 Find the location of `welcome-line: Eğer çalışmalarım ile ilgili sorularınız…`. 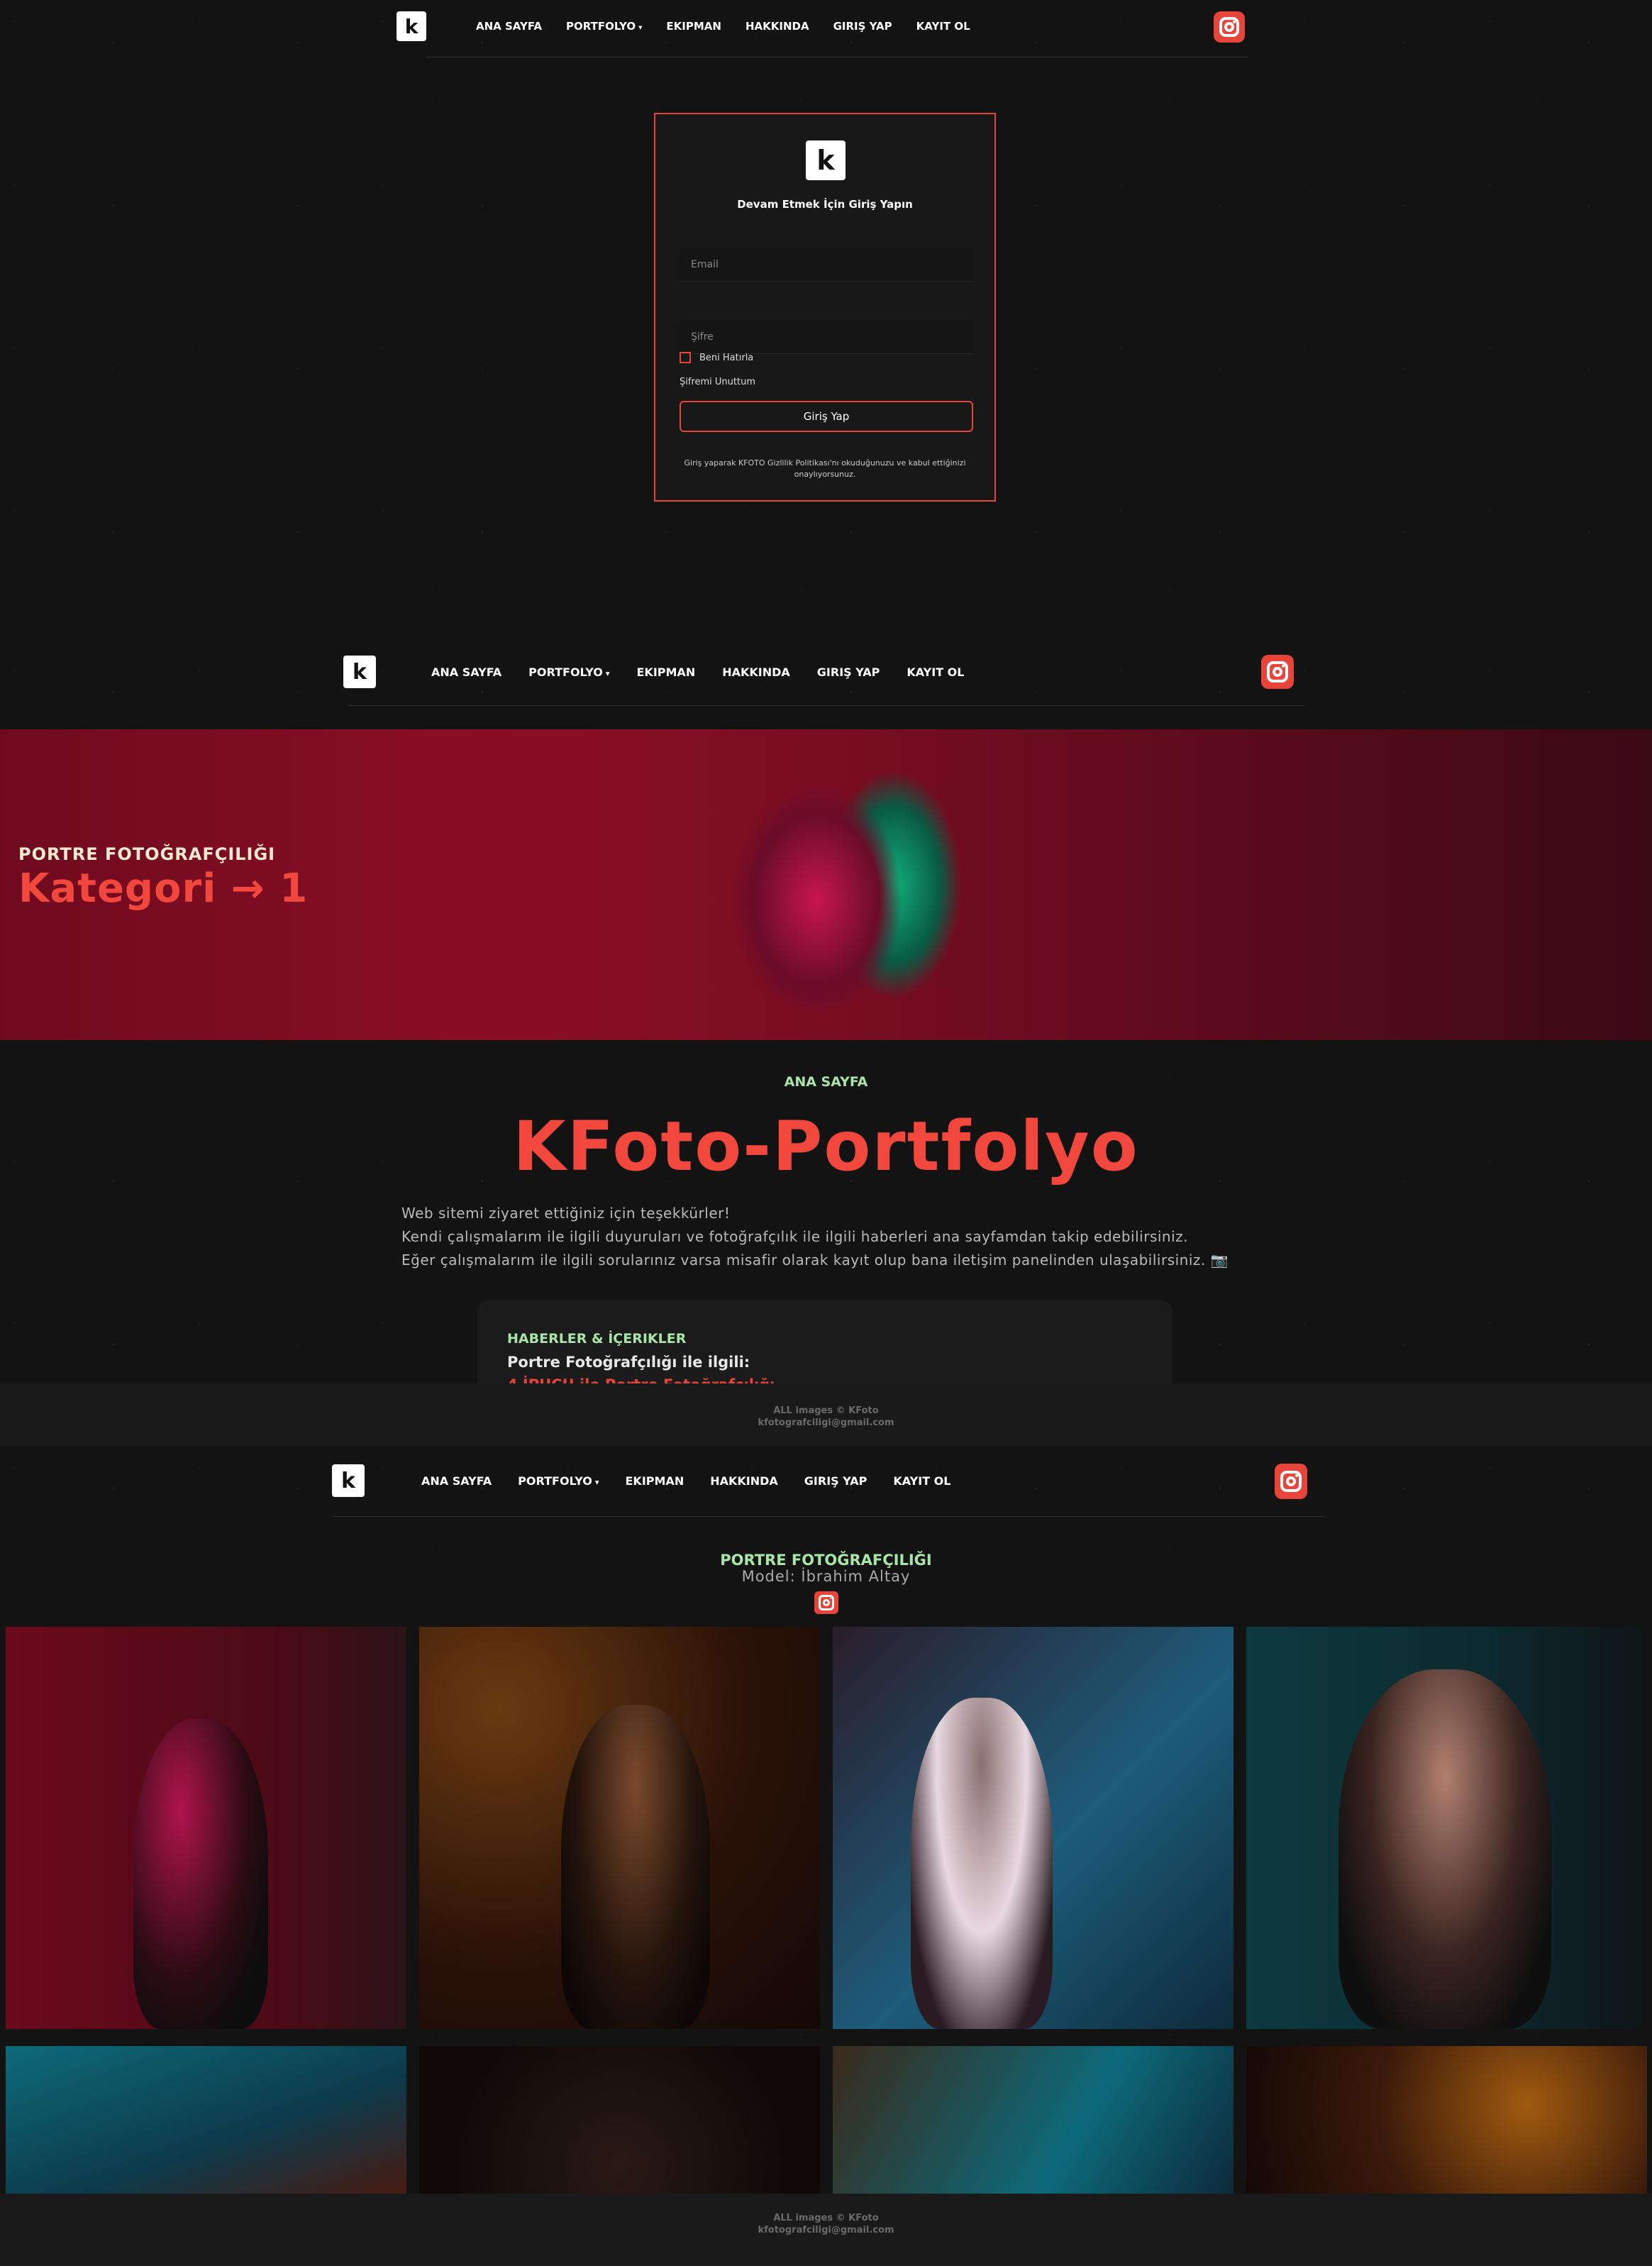

welcome-line: Eğer çalışmalarım ile ilgili sorularınız… is located at coordinates (815, 1260).